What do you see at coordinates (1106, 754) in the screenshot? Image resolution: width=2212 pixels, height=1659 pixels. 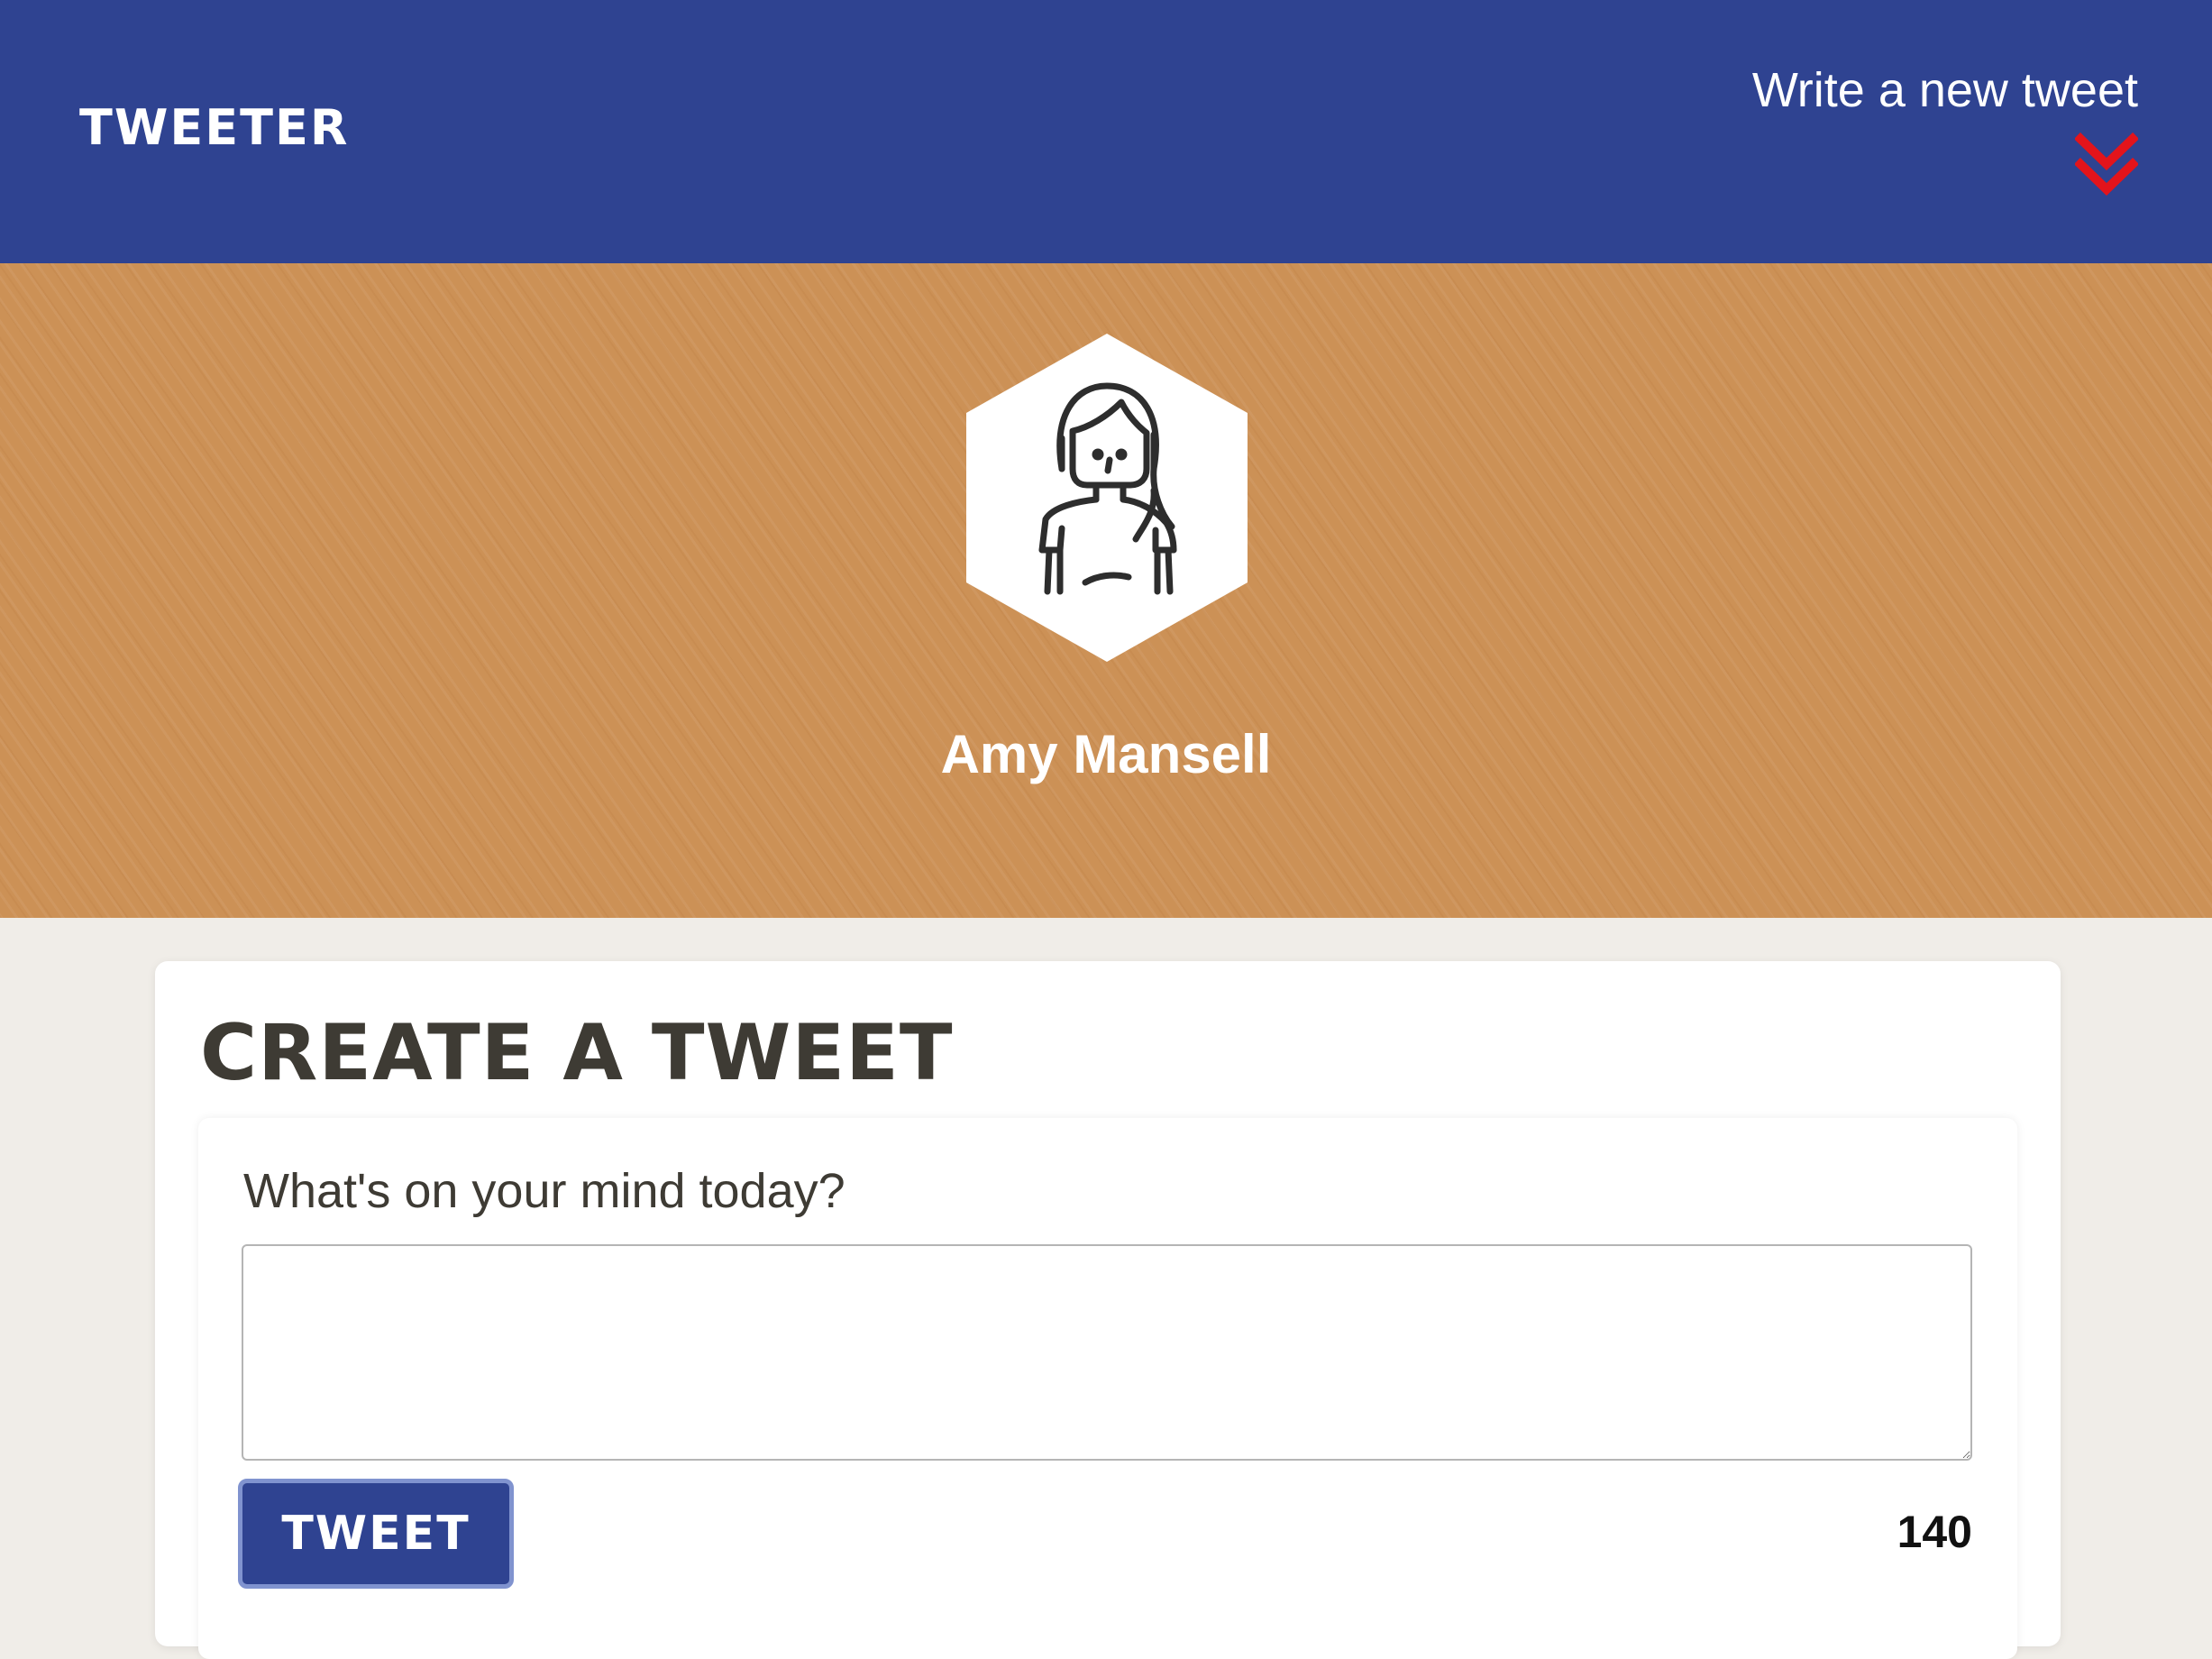 I see `user-name: Amy Mansell` at bounding box center [1106, 754].